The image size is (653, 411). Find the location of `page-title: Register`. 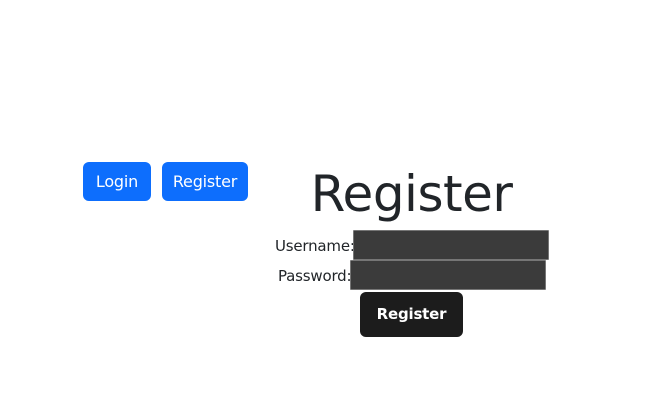

page-title: Register is located at coordinates (411, 194).